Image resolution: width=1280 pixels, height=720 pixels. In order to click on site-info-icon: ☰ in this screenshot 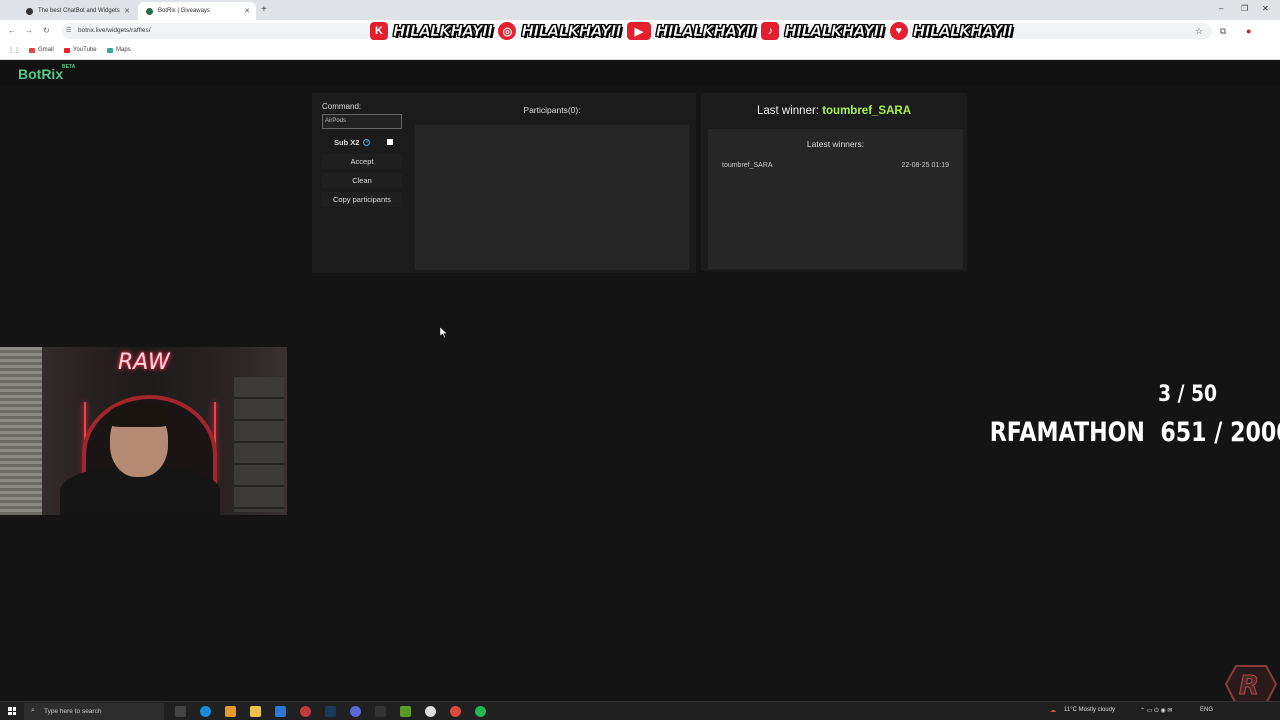, I will do `click(68, 30)`.